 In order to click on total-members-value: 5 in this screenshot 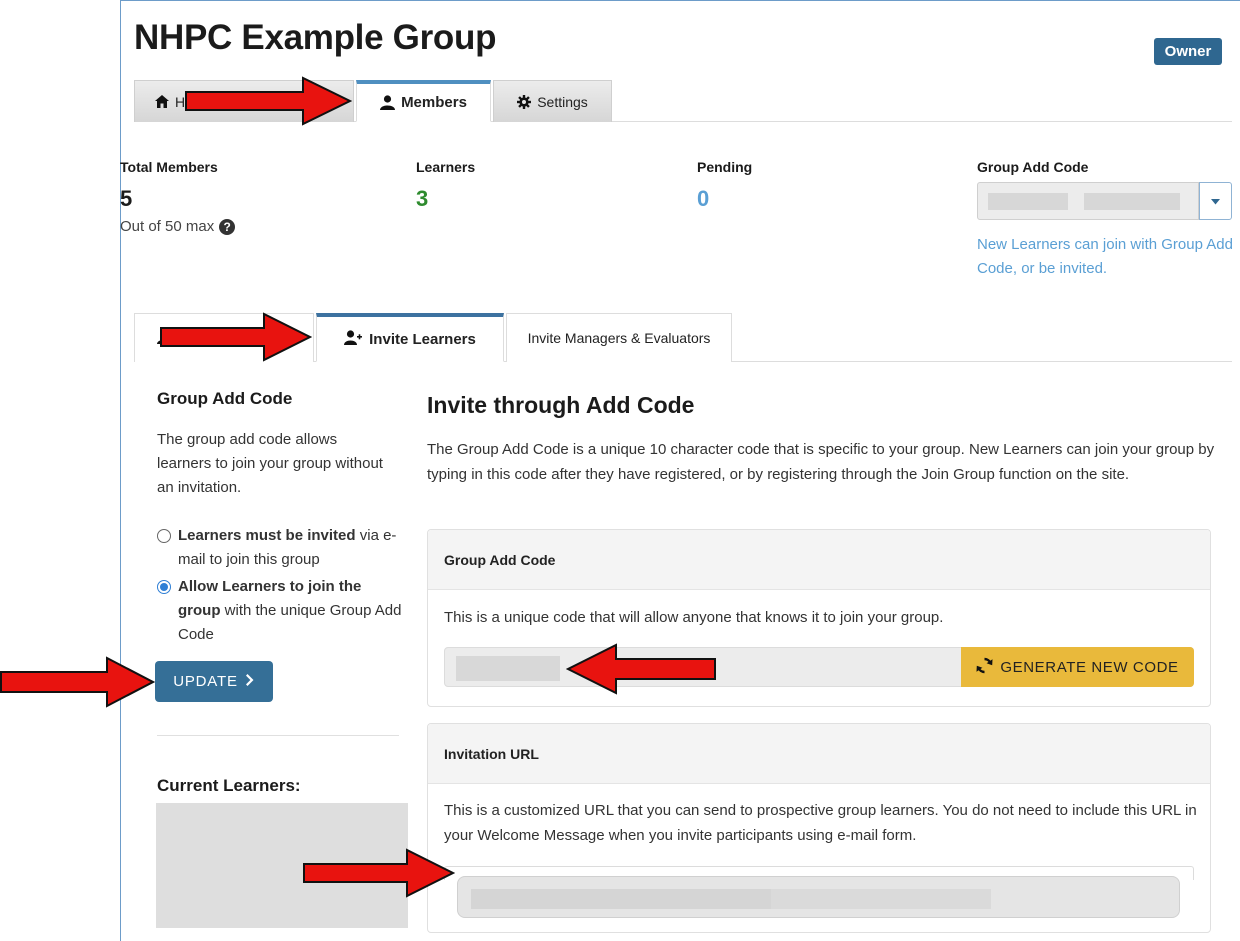, I will do `click(126, 198)`.